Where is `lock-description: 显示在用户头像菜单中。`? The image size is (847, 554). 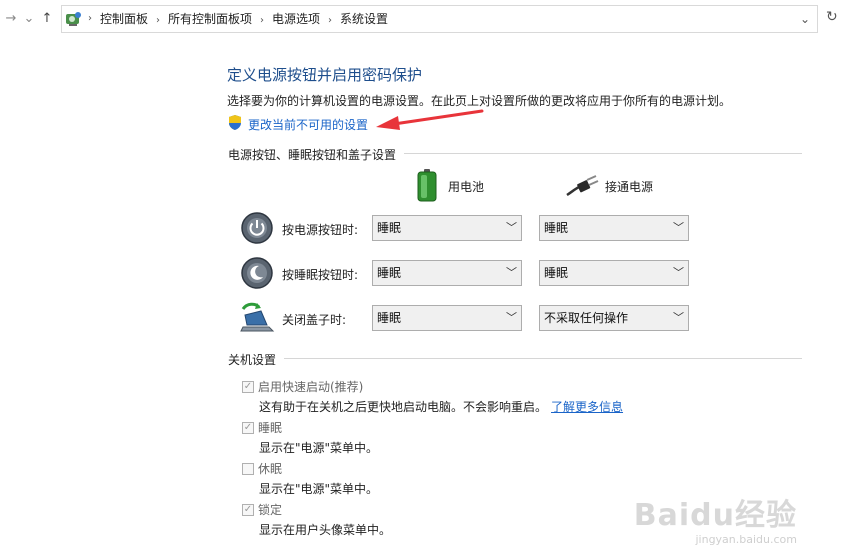
lock-description: 显示在用户头像菜单中。 is located at coordinates (325, 530).